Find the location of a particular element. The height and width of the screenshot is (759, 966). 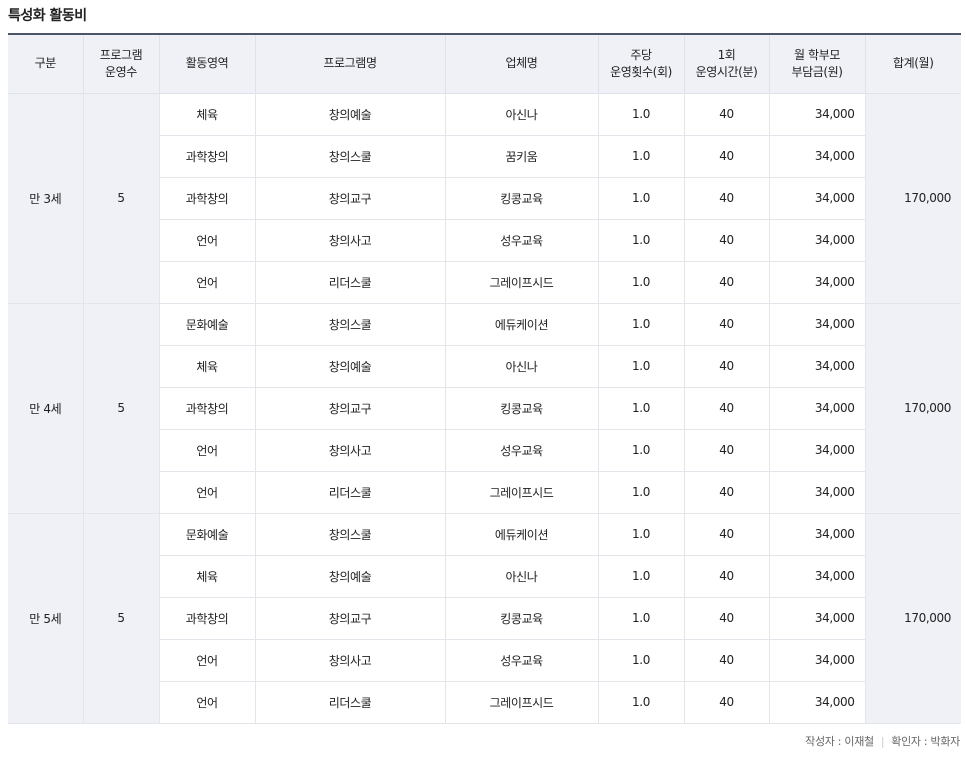

age-group-cell: 만 3세 is located at coordinates (45, 198).